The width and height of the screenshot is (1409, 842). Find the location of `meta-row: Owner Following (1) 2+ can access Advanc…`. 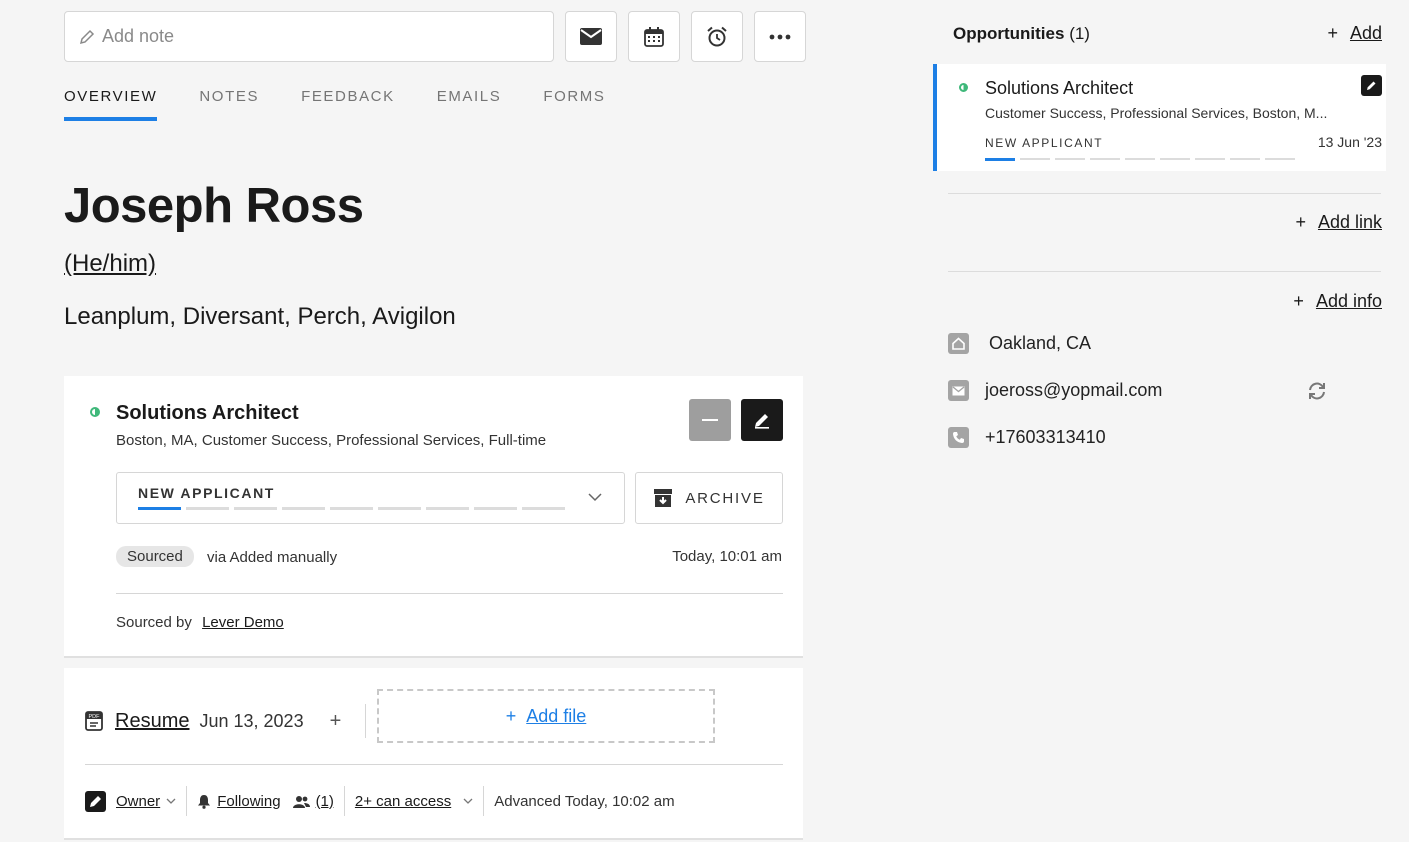

meta-row: Owner Following (1) 2+ can access Advanc… is located at coordinates (385, 801).